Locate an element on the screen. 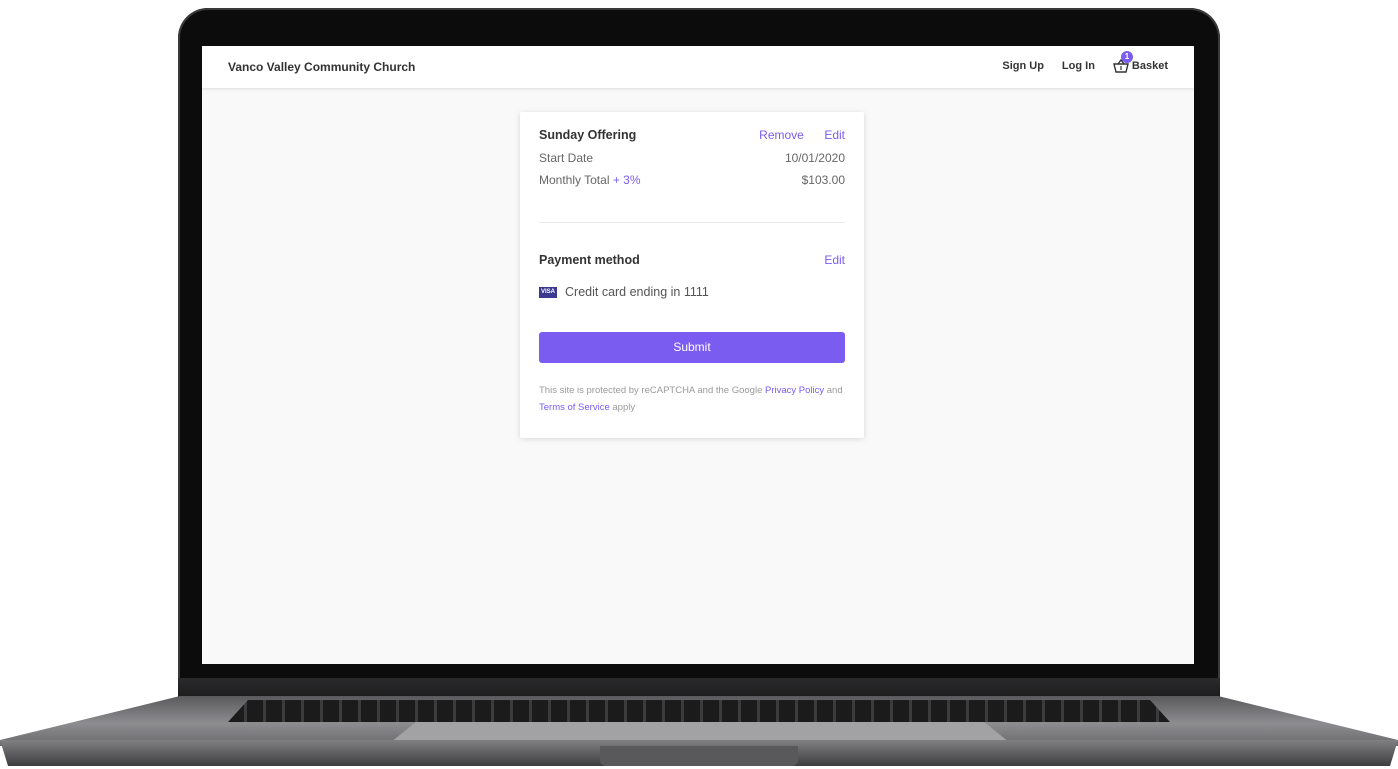 This screenshot has width=1398, height=769. submit-button: Submit is located at coordinates (692, 347).